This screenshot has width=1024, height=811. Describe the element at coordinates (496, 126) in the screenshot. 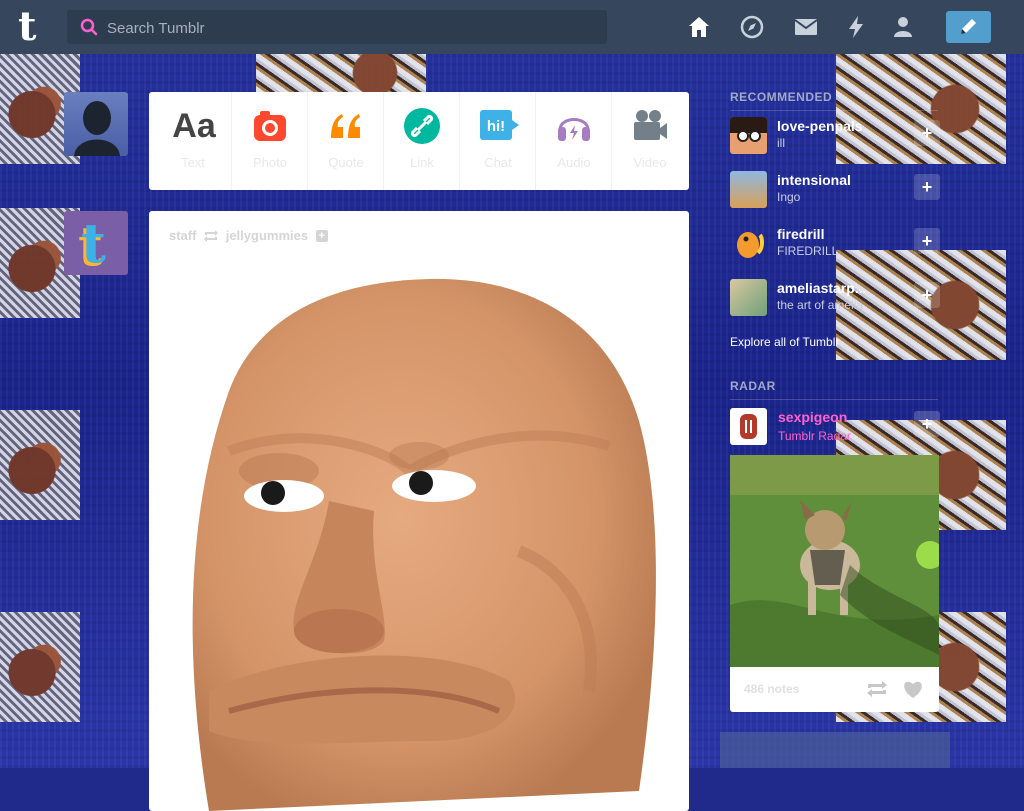

I see `svg-text: hi!` at that location.